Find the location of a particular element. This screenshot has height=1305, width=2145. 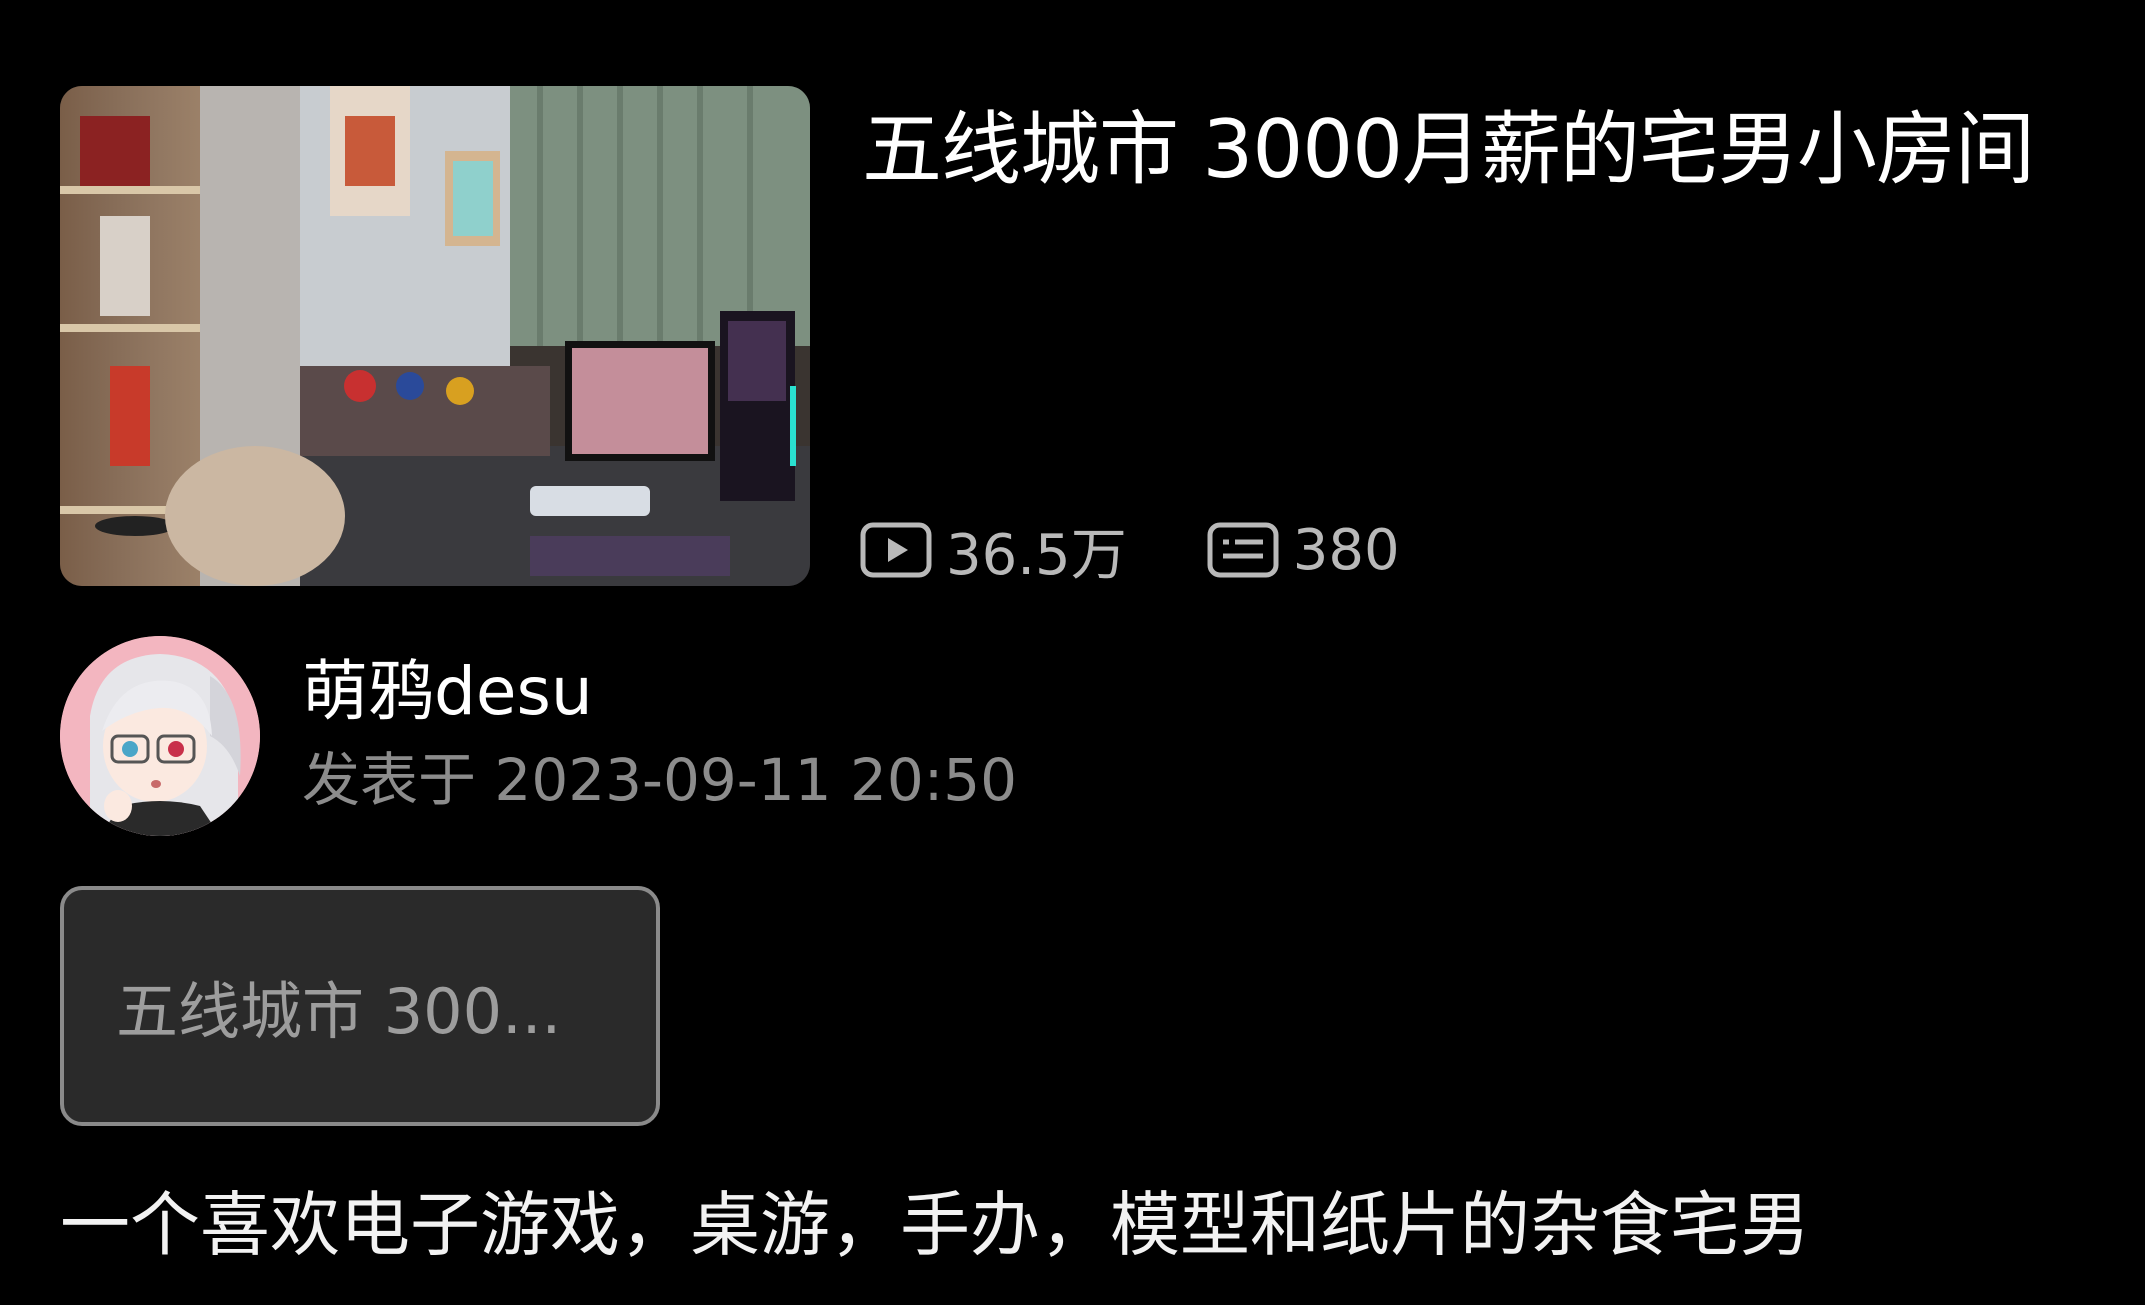

room-photo-image is located at coordinates (435, 336).